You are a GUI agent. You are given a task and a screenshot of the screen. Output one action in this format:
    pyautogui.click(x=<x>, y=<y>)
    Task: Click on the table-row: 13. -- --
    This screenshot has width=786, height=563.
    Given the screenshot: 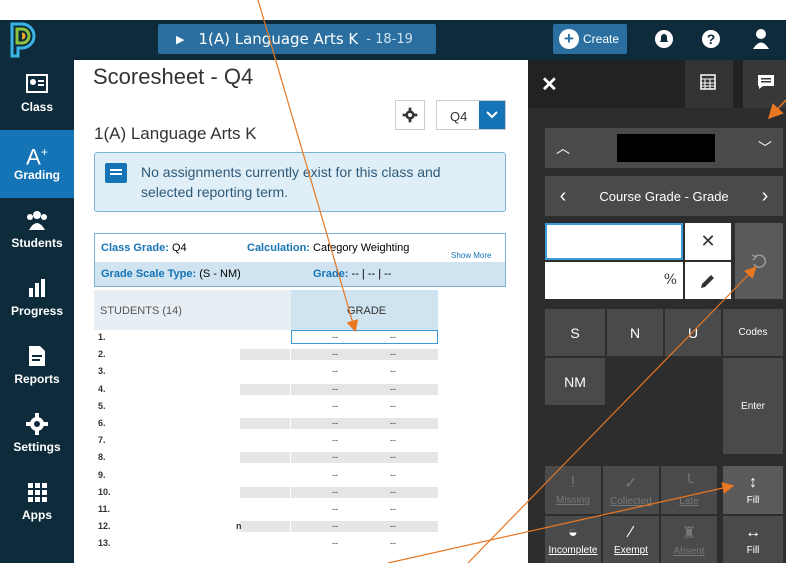 What is the action you would take?
    pyautogui.click(x=266, y=543)
    